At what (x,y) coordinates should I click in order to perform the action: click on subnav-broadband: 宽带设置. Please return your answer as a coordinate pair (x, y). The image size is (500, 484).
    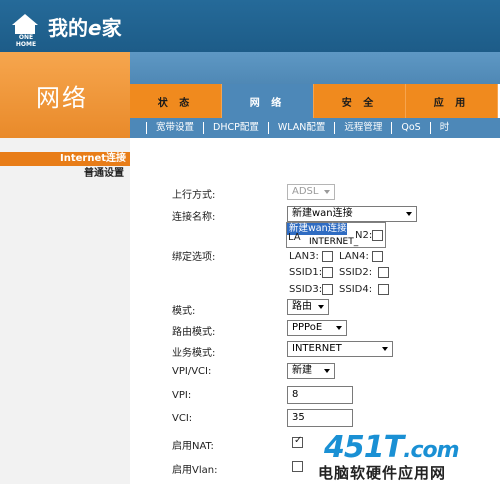
    Looking at the image, I should click on (174, 128).